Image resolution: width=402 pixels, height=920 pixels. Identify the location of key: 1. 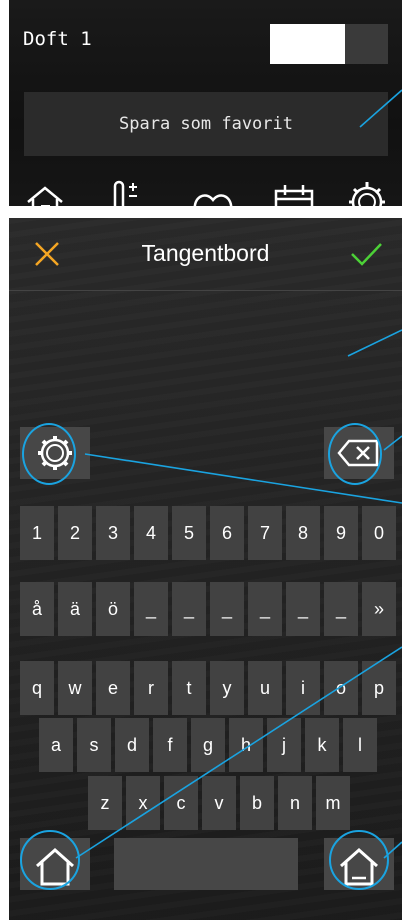
(37, 533).